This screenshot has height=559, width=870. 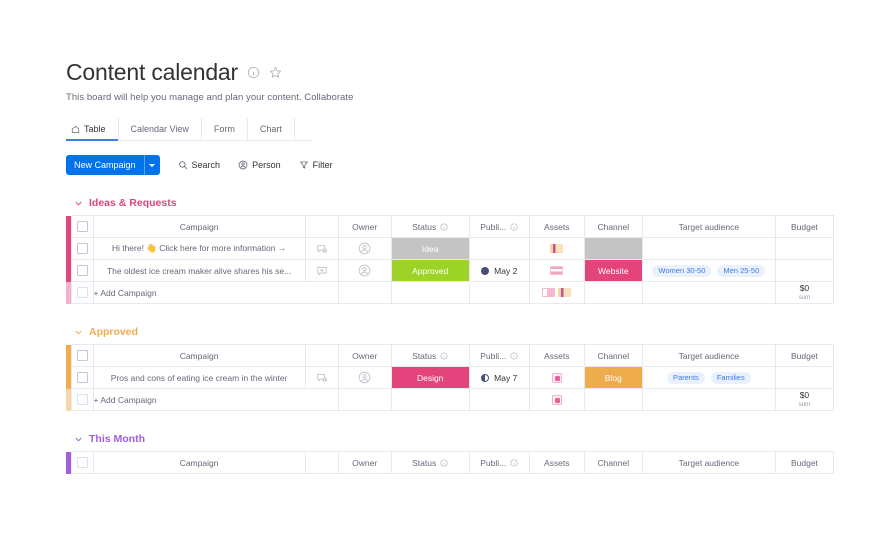 What do you see at coordinates (253, 72) in the screenshot?
I see `info-circle-icon` at bounding box center [253, 72].